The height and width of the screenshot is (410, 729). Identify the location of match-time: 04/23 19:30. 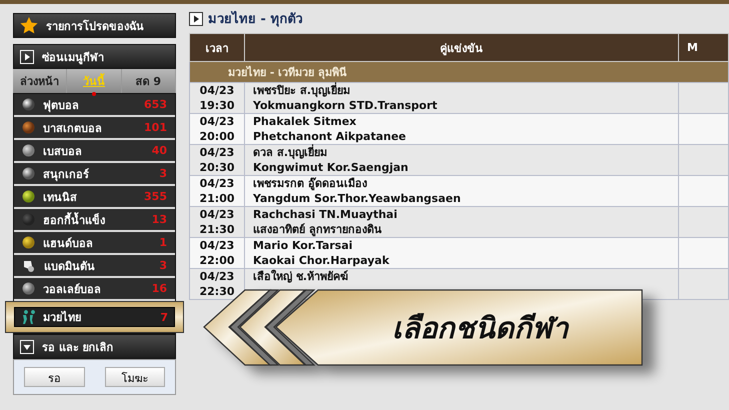
(217, 98).